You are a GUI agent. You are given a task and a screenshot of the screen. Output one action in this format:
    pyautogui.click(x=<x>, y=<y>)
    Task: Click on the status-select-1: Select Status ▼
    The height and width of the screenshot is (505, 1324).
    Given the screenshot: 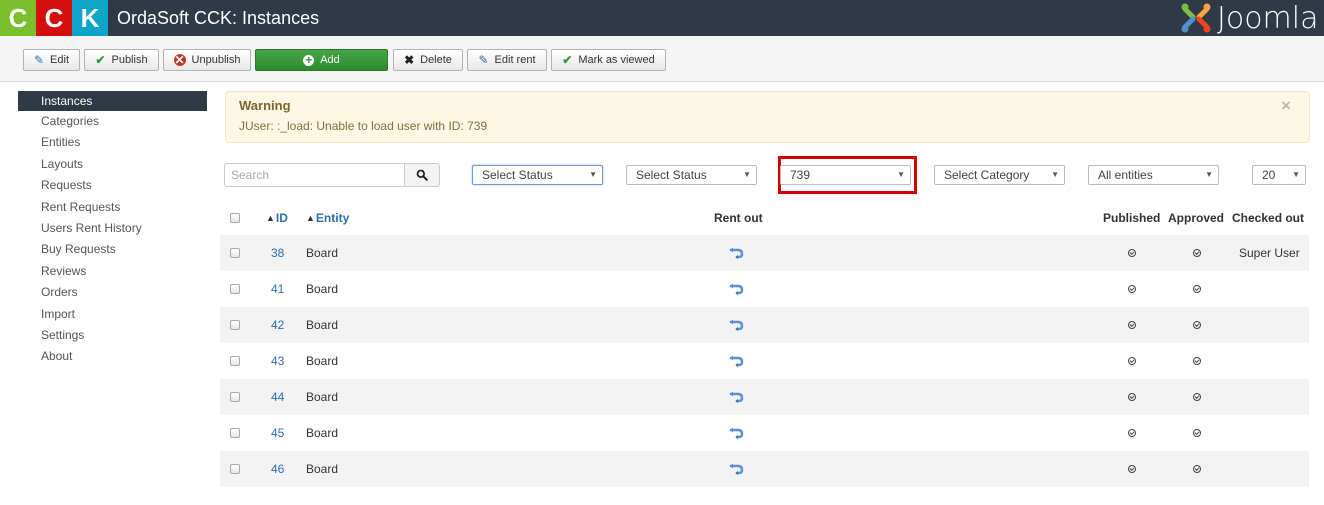 What is the action you would take?
    pyautogui.click(x=537, y=175)
    